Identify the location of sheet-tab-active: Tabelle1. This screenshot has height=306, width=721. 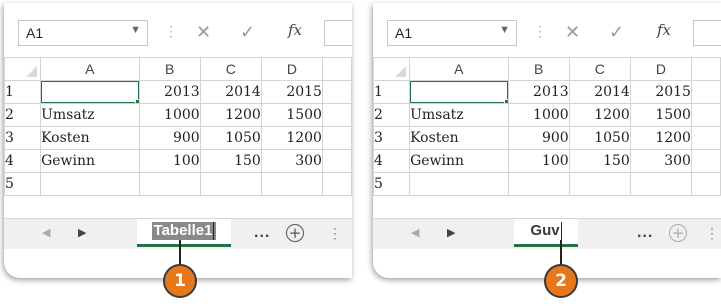
(184, 233).